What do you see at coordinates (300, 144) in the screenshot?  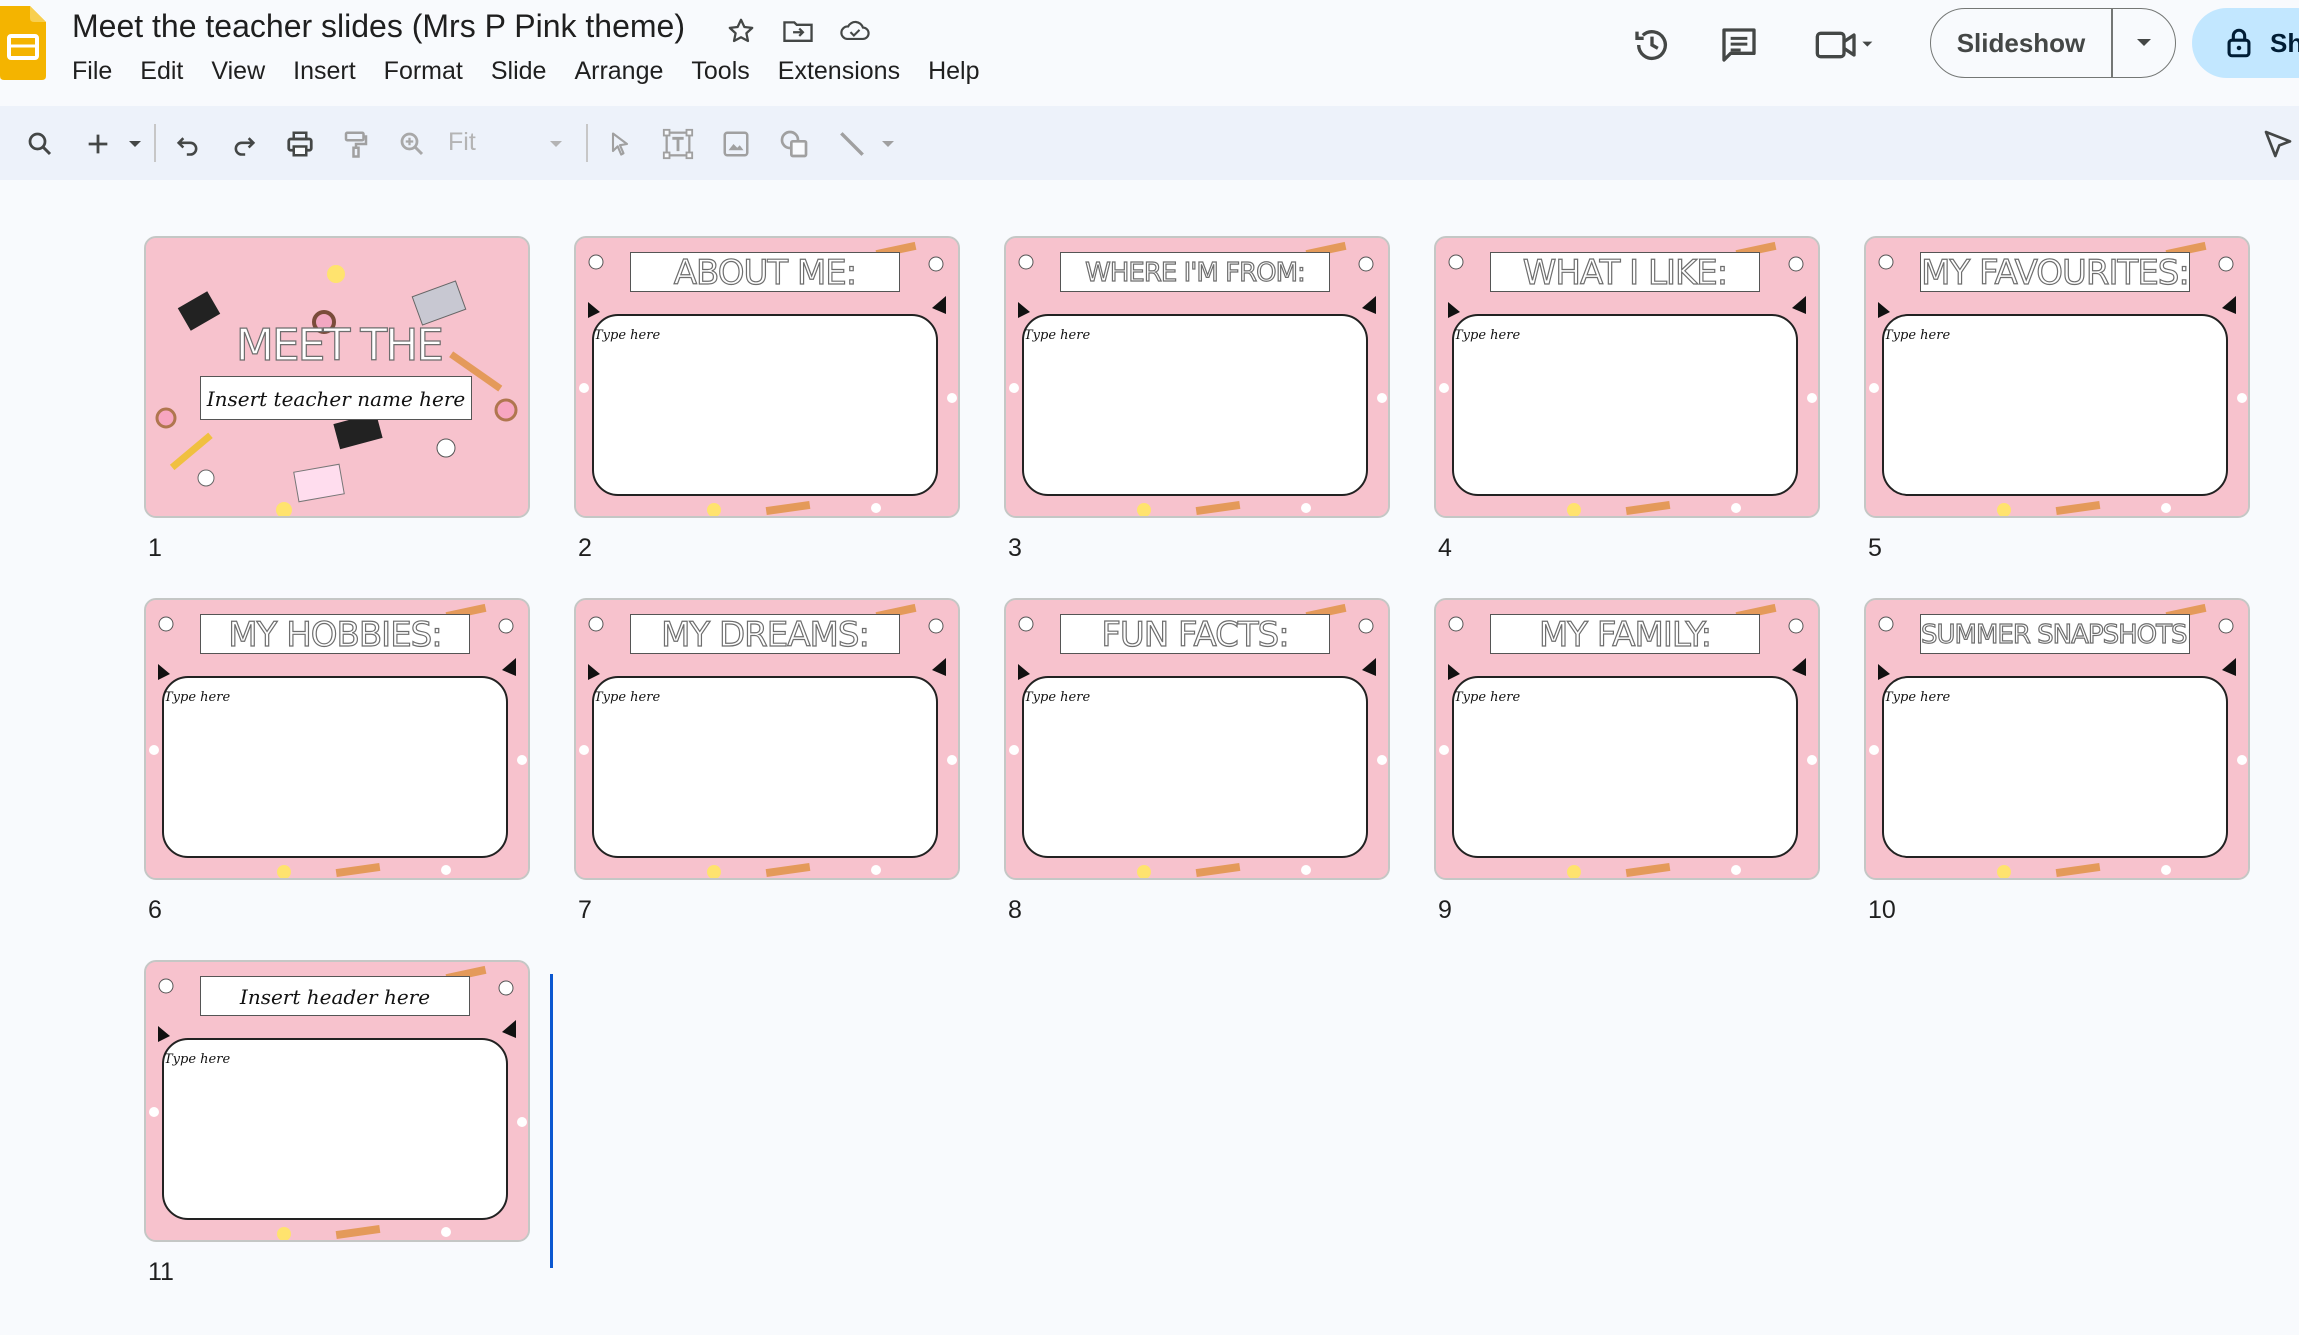 I see `print-icon` at bounding box center [300, 144].